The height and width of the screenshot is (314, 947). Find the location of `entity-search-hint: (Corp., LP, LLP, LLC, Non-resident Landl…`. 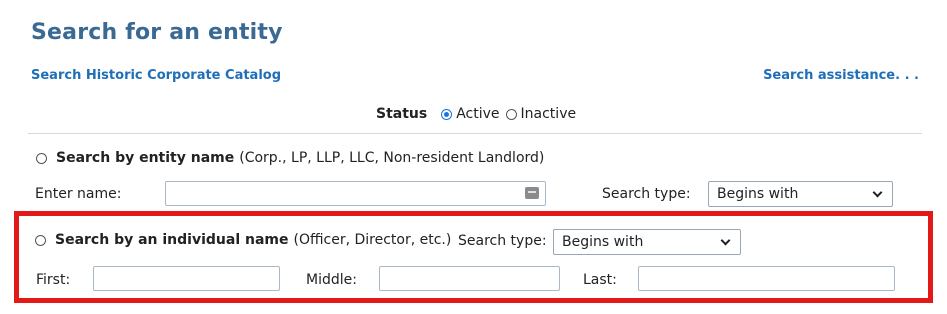

entity-search-hint: (Corp., LP, LLP, LLC, Non-resident Landl… is located at coordinates (392, 158).